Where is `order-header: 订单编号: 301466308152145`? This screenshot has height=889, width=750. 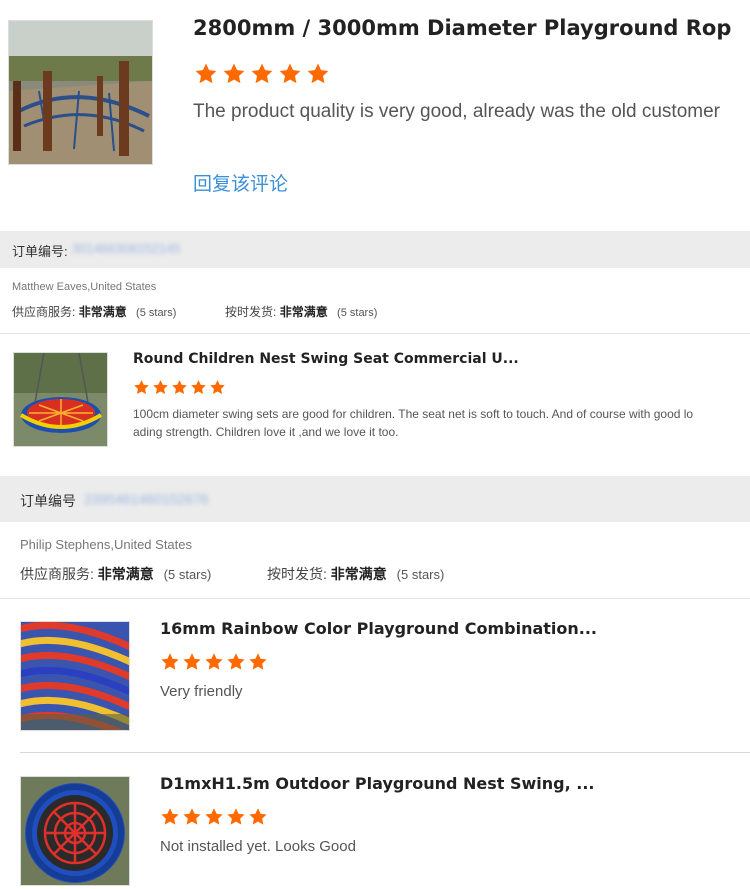 order-header: 订单编号: 301466308152145 is located at coordinates (375, 249).